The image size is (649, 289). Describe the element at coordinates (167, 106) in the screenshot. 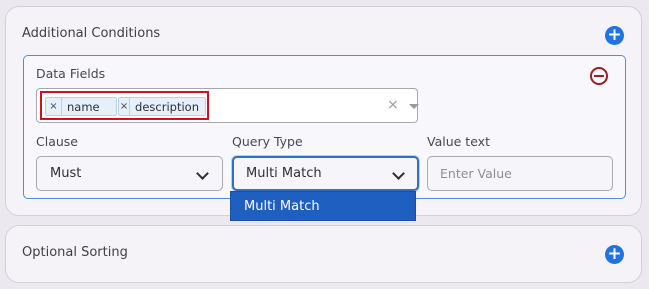

I see `chip-label: description` at that location.